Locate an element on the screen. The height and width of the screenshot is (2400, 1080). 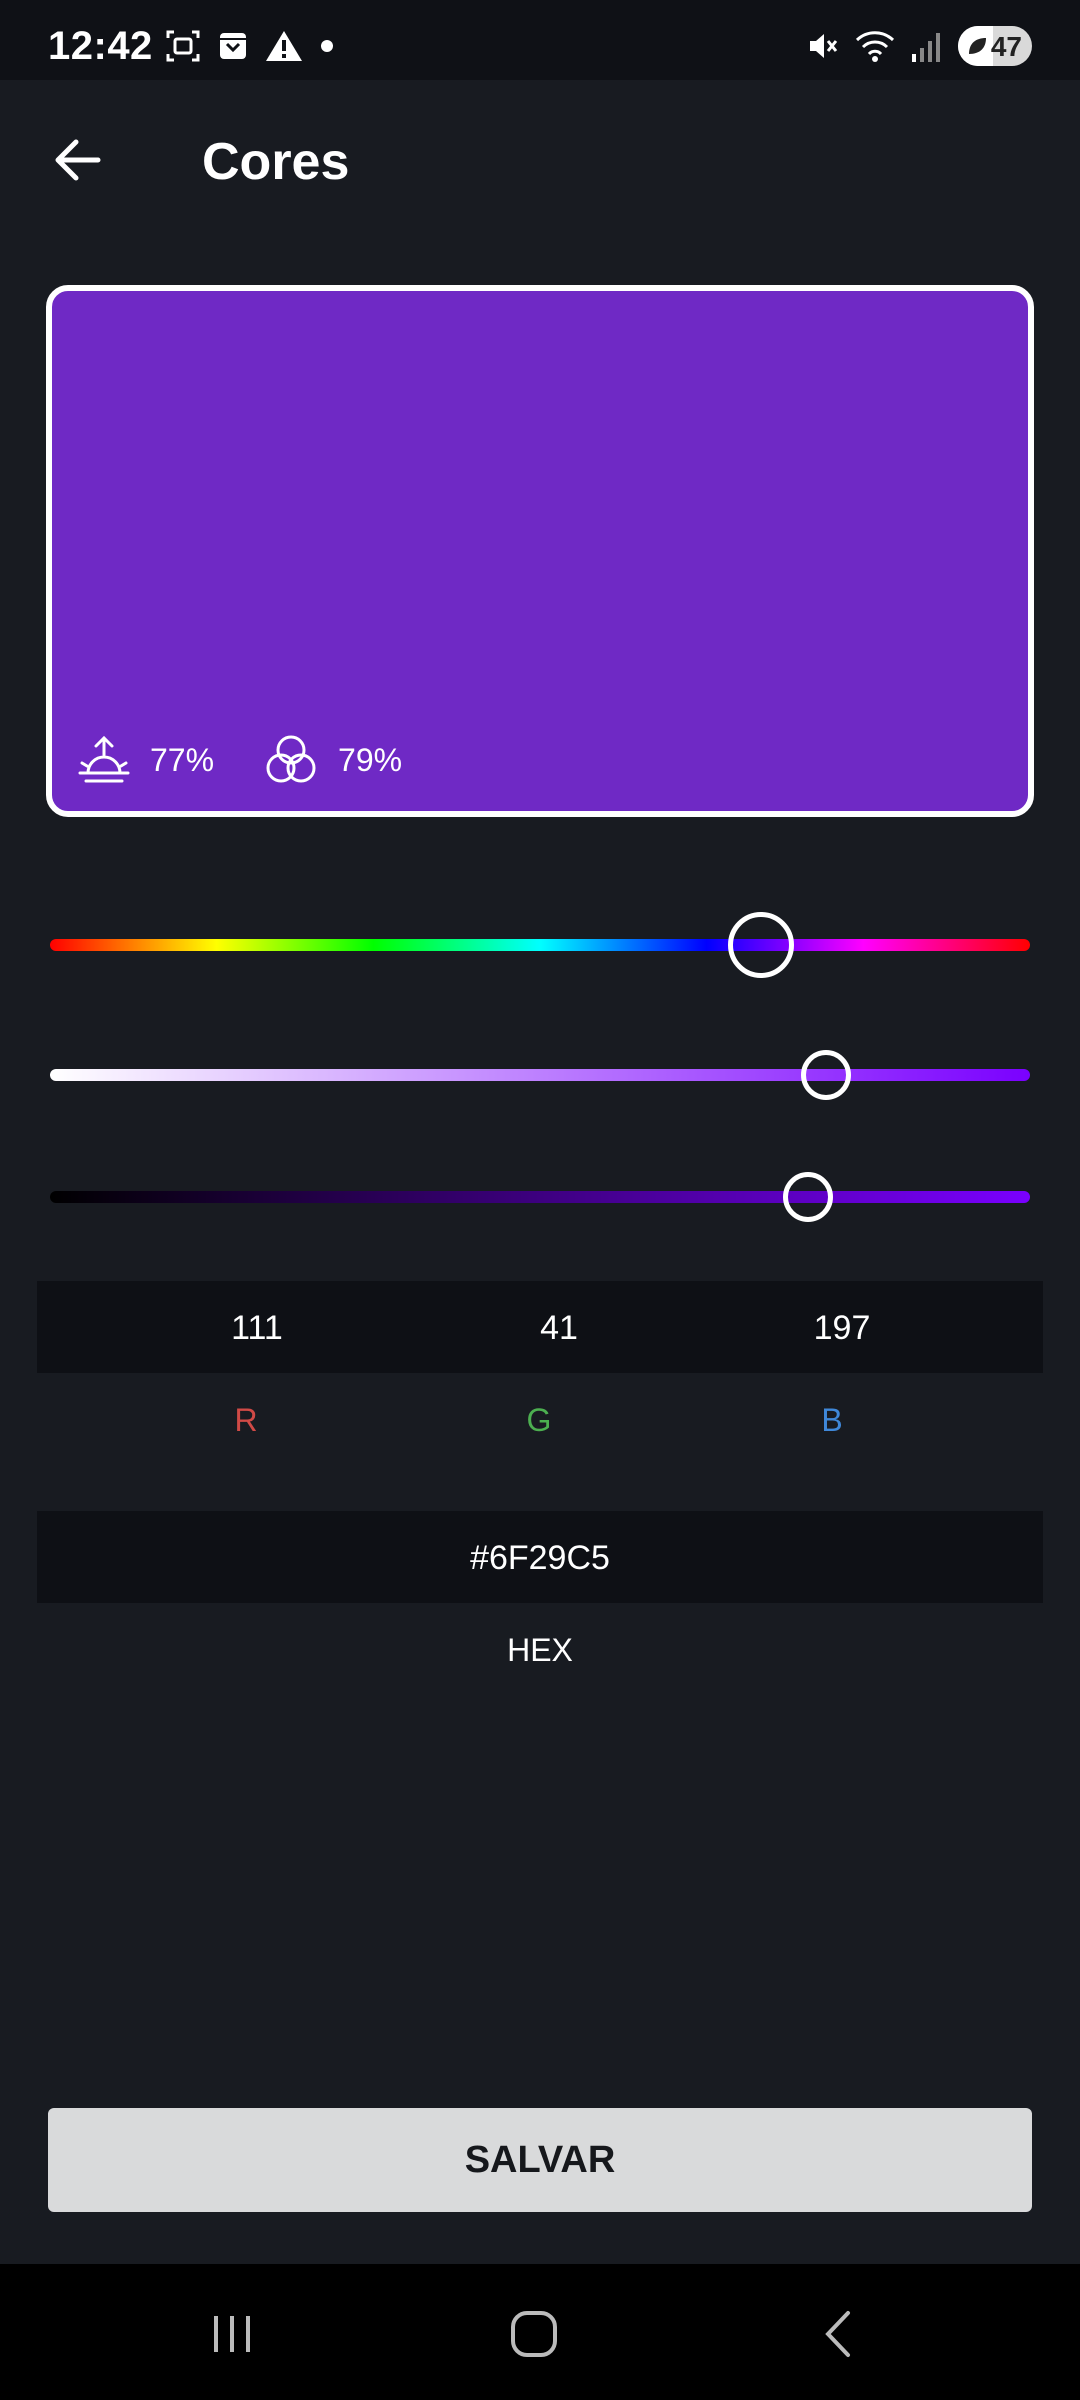
rgb-values-field: 111 41 197 is located at coordinates (540, 1327).